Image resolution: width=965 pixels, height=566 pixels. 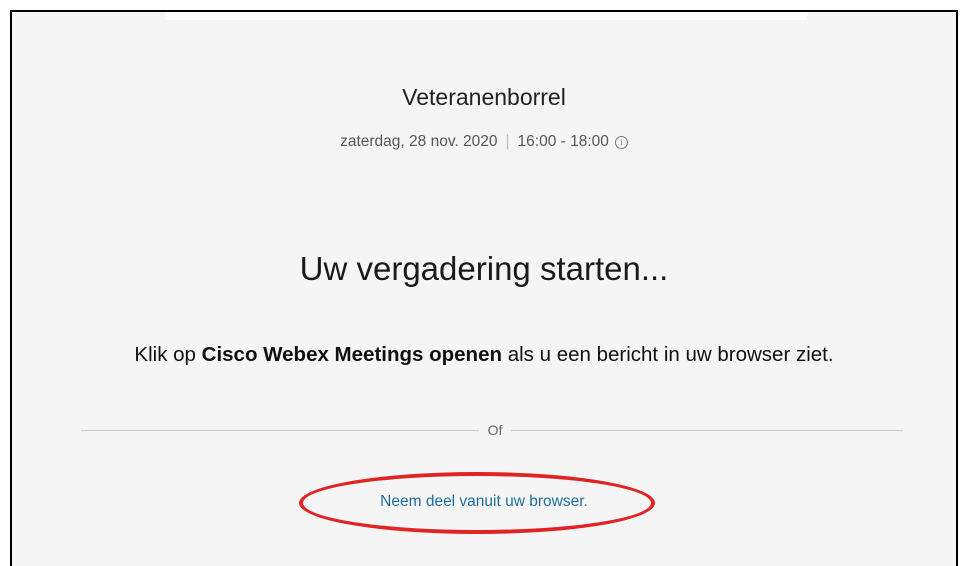 I want to click on instruction-suffix: als u een bericht in uw browser ziet., so click(x=668, y=354).